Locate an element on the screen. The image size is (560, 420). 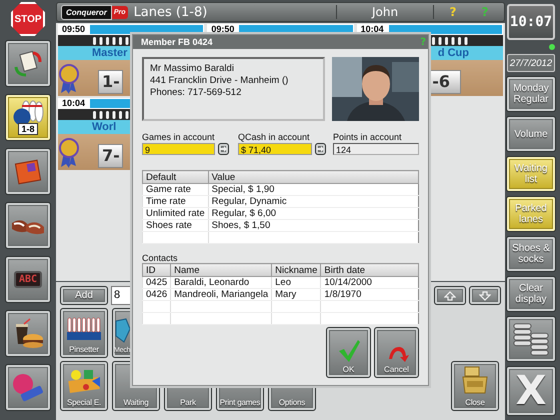
table-cell: Special, $ 1,90 is located at coordinates (313, 190).